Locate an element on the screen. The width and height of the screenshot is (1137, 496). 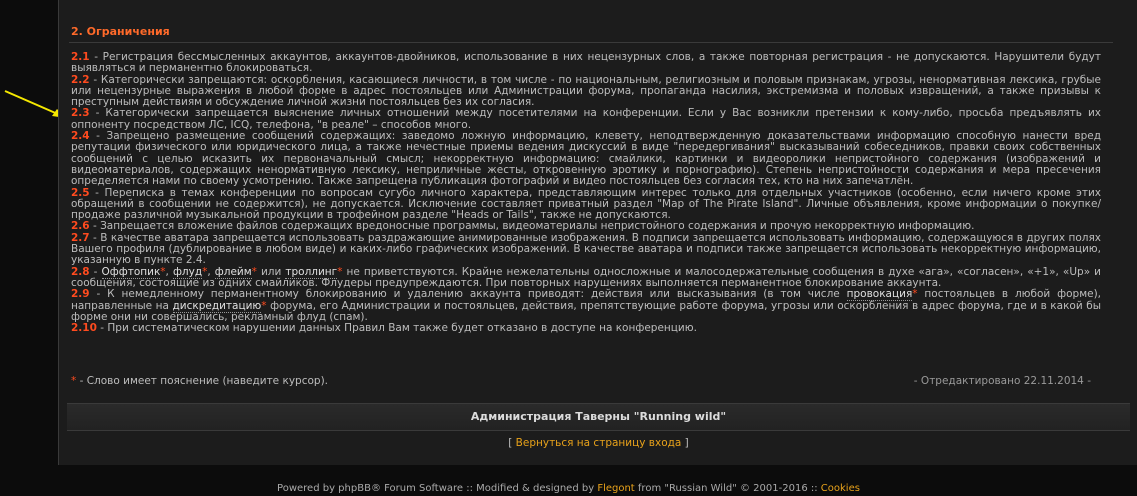
rule-number: 2.5 is located at coordinates (80, 192).